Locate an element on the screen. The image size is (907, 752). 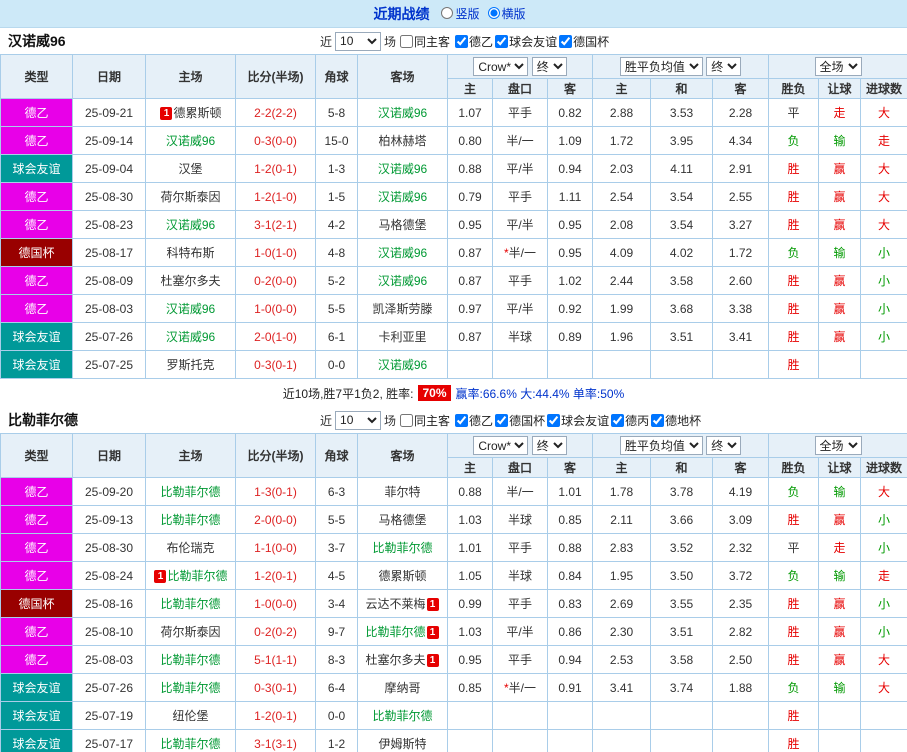
odds-home-cell: 0.87 is located at coordinates (470, 336).